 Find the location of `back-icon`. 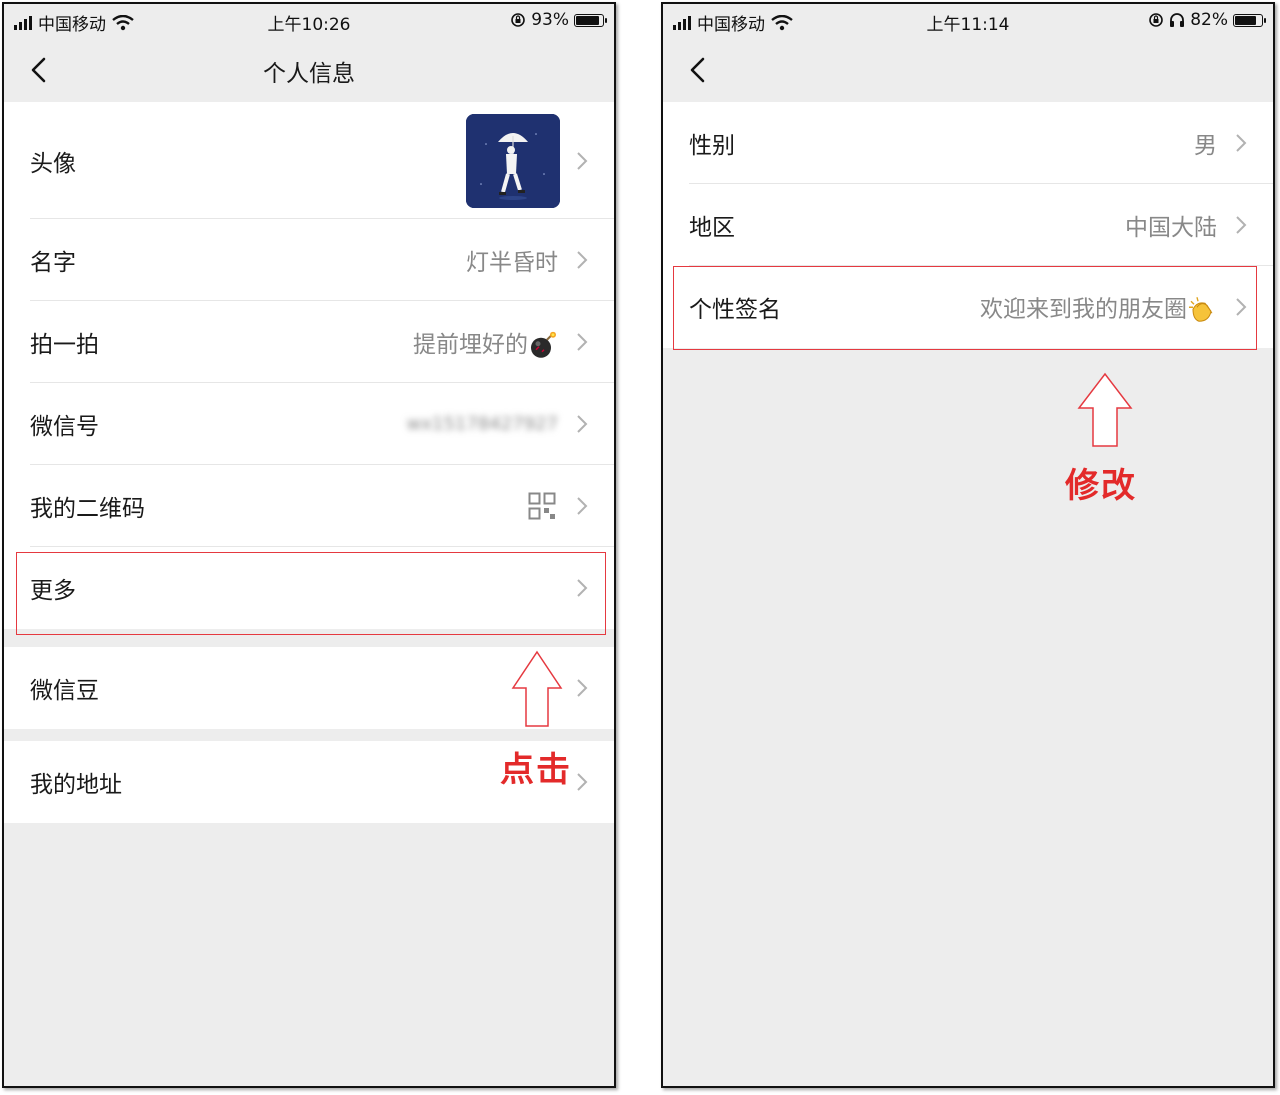

back-icon is located at coordinates (698, 70).